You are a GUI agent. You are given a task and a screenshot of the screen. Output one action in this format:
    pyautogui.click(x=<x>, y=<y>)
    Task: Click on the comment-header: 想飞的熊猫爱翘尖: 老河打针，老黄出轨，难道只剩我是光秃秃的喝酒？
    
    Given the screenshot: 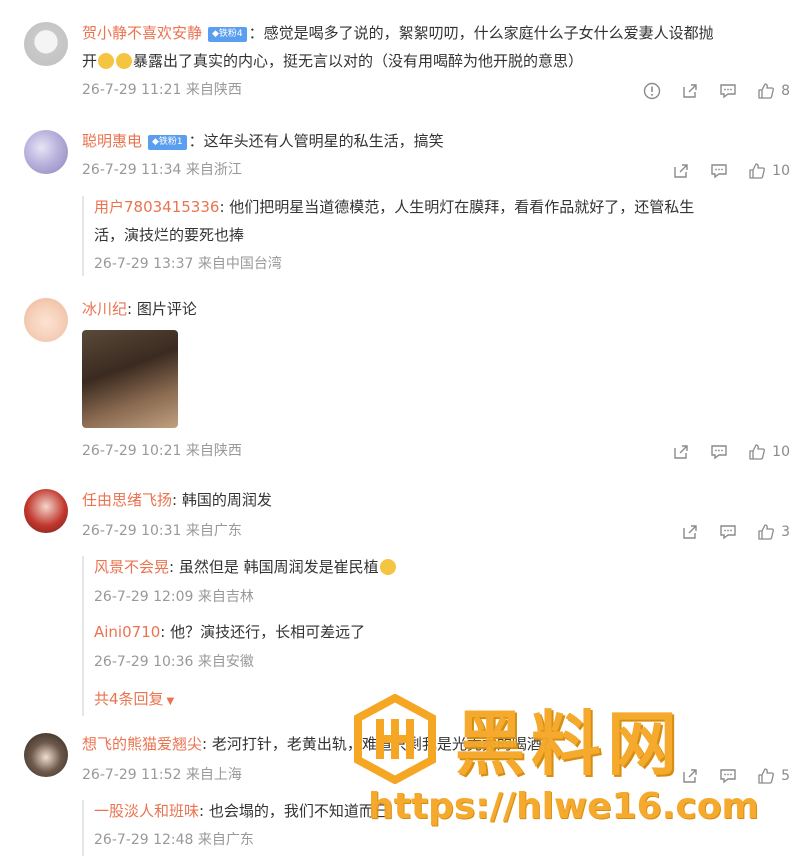 What is the action you would take?
    pyautogui.click(x=319, y=744)
    